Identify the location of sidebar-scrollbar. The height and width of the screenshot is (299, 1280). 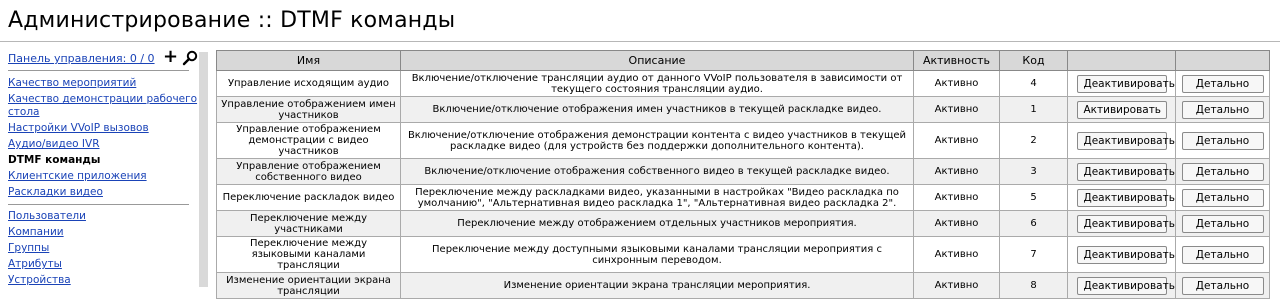
(203, 169).